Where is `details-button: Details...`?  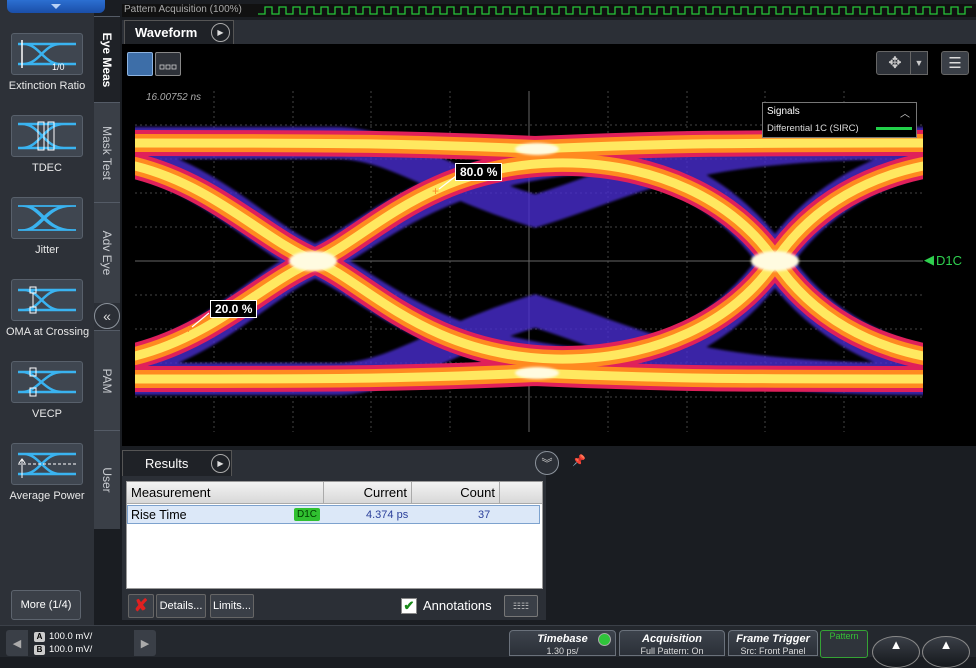
details-button: Details... is located at coordinates (181, 606).